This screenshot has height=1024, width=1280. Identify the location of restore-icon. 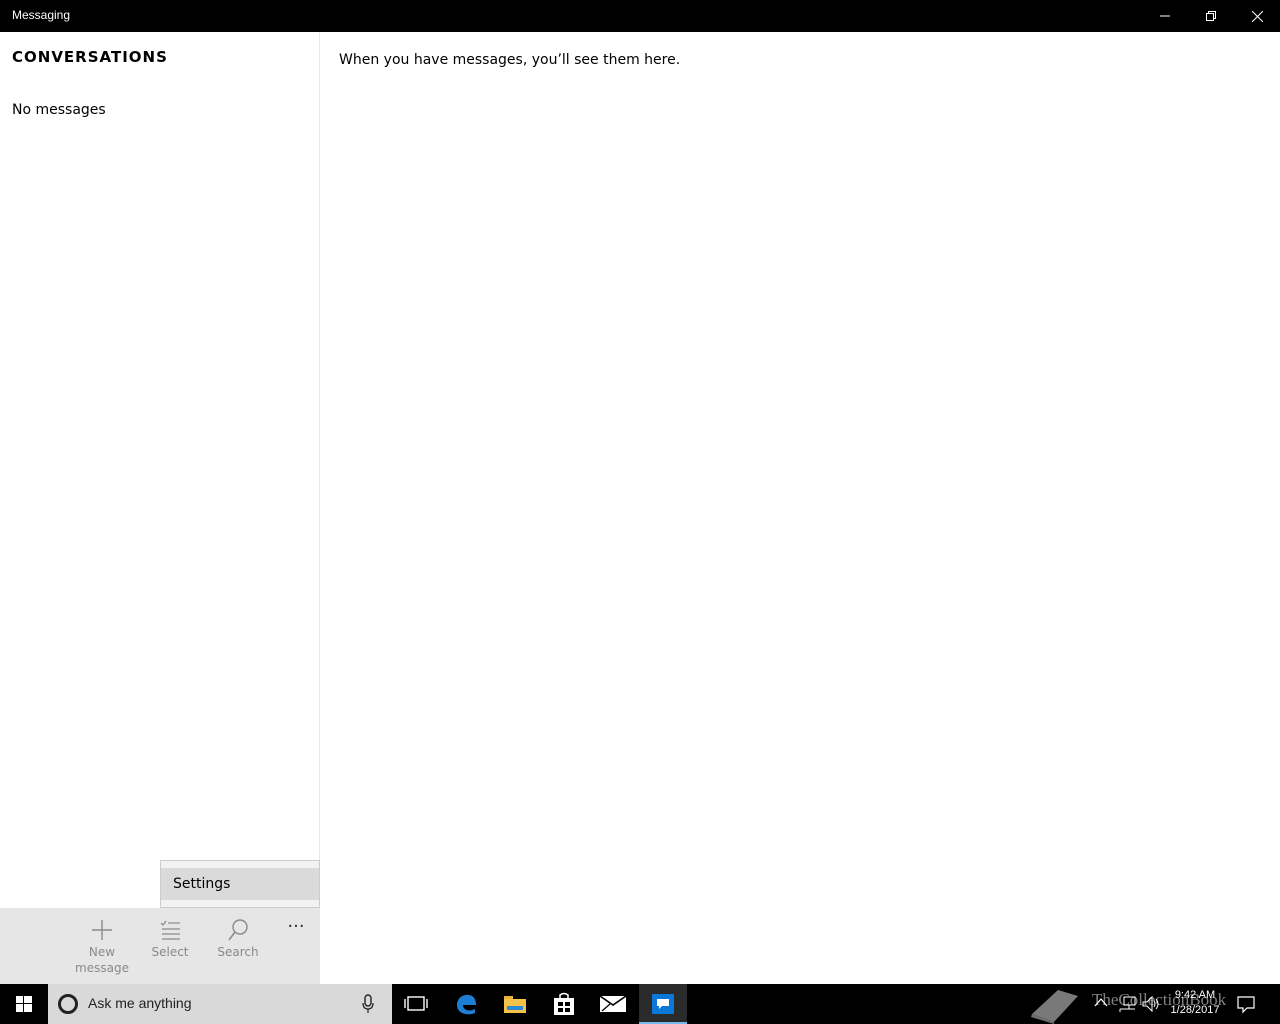
(1211, 16).